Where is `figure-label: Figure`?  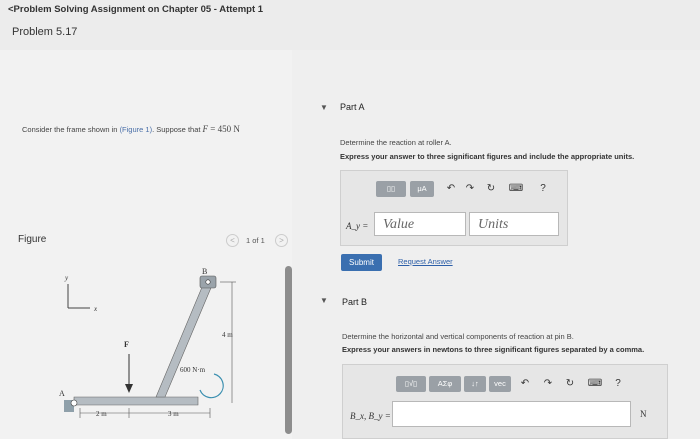 figure-label: Figure is located at coordinates (32, 239).